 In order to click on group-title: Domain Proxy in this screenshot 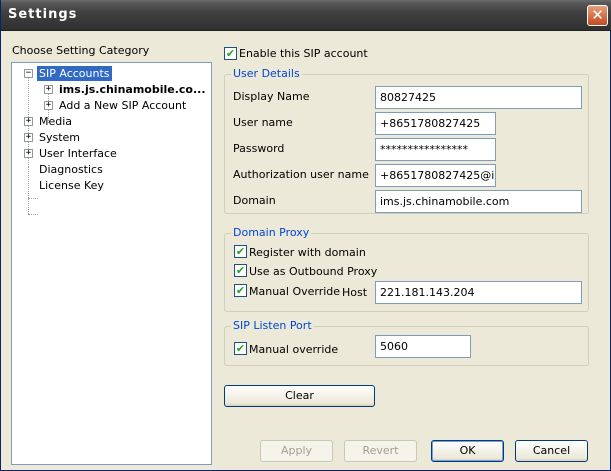, I will do `click(271, 232)`.